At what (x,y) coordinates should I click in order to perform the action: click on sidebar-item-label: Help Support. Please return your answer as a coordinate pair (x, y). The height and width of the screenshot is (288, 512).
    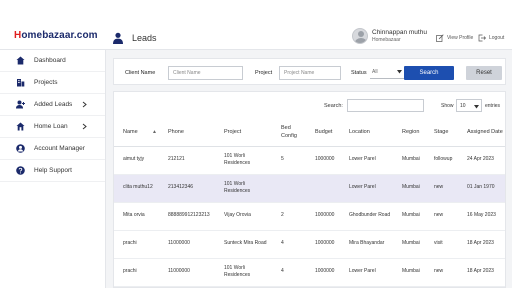
    Looking at the image, I should click on (53, 170).